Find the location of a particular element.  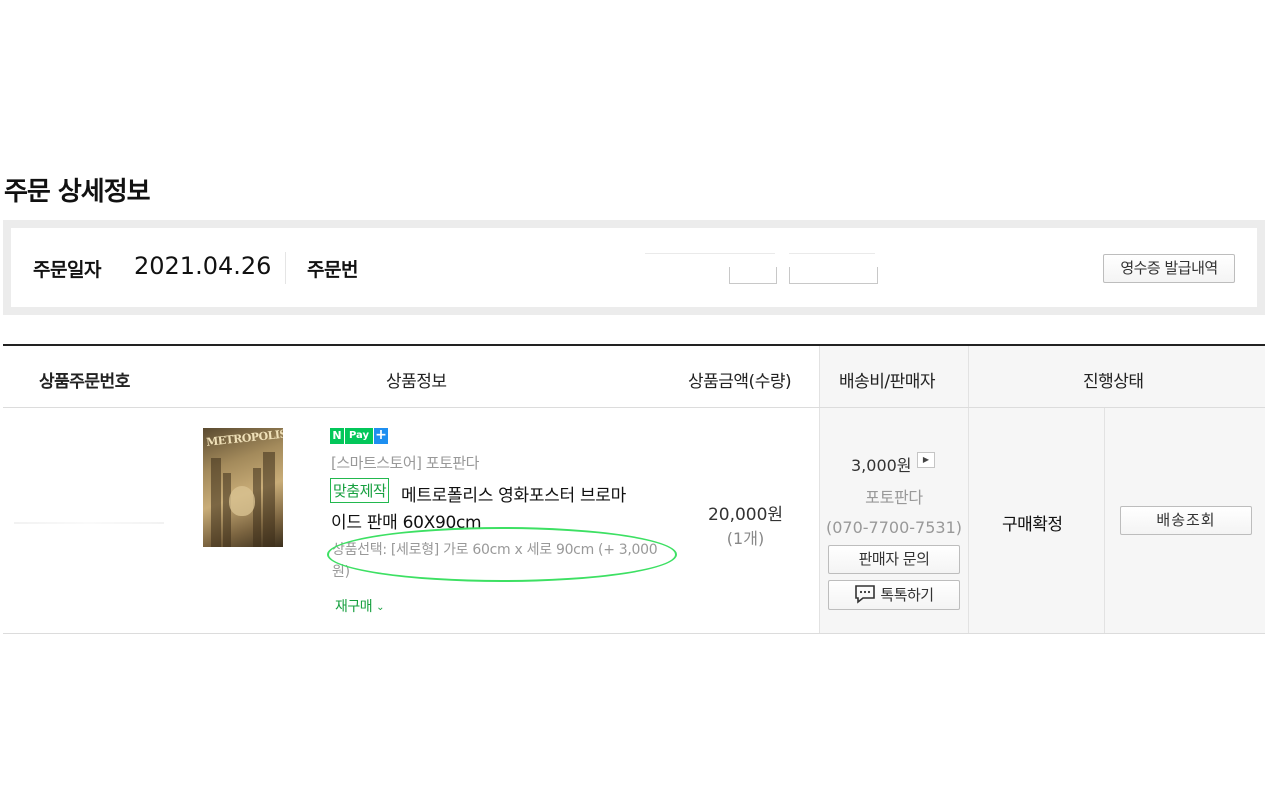

header-price-qty: 상품금액(수량) is located at coordinates (740, 382).